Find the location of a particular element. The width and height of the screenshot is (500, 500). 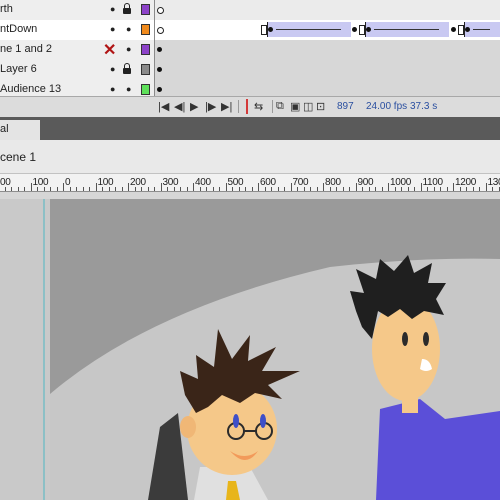

step-forward-icon: |▶ is located at coordinates (210, 106).